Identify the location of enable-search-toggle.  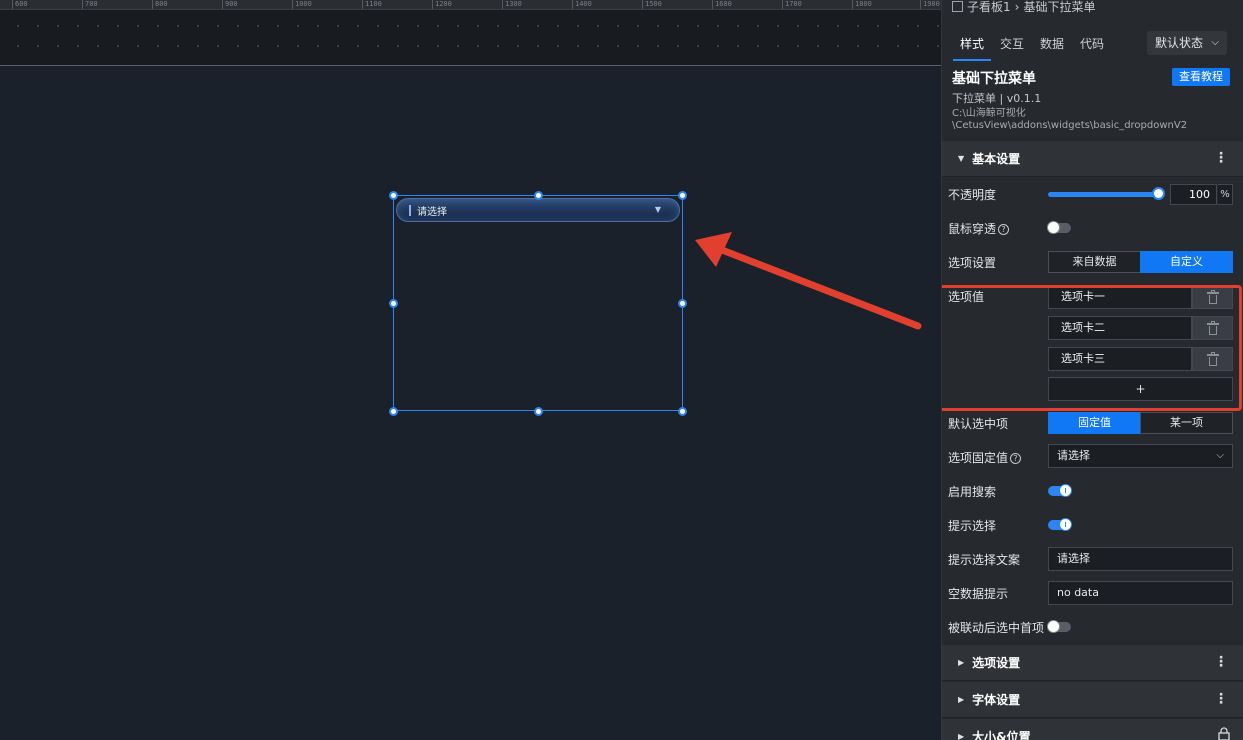
(1060, 490).